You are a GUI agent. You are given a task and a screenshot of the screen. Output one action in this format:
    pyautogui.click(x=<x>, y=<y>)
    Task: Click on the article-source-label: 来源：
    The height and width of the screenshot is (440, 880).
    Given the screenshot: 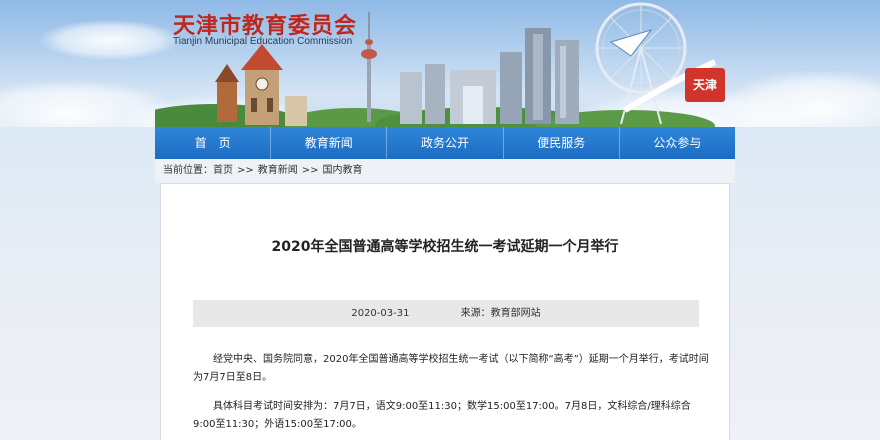 What is the action you would take?
    pyautogui.click(x=475, y=313)
    